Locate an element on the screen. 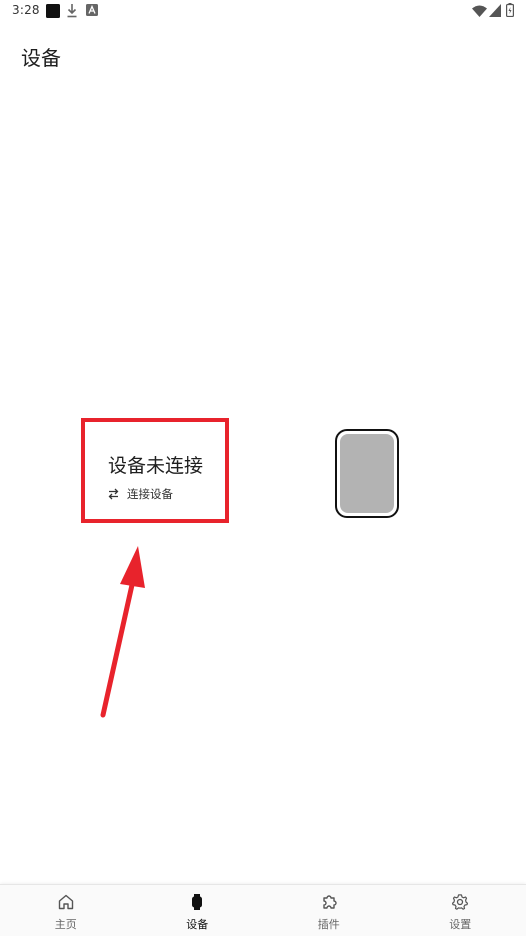 The height and width of the screenshot is (936, 526). watch-screen is located at coordinates (367, 473).